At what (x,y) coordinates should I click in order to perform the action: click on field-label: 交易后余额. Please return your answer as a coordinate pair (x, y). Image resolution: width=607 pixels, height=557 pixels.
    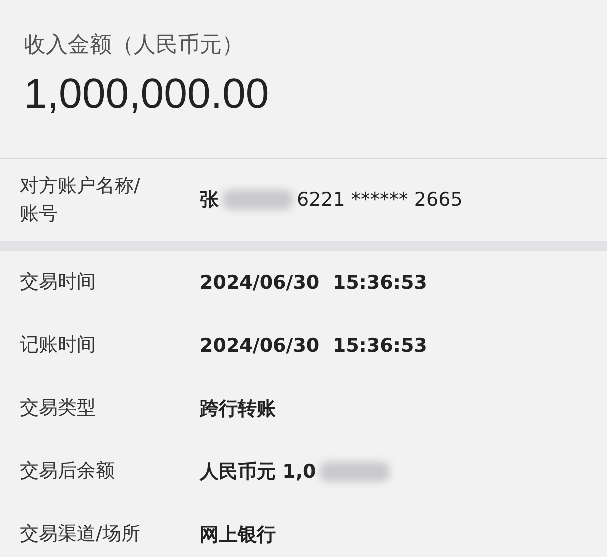
    Looking at the image, I should click on (67, 471).